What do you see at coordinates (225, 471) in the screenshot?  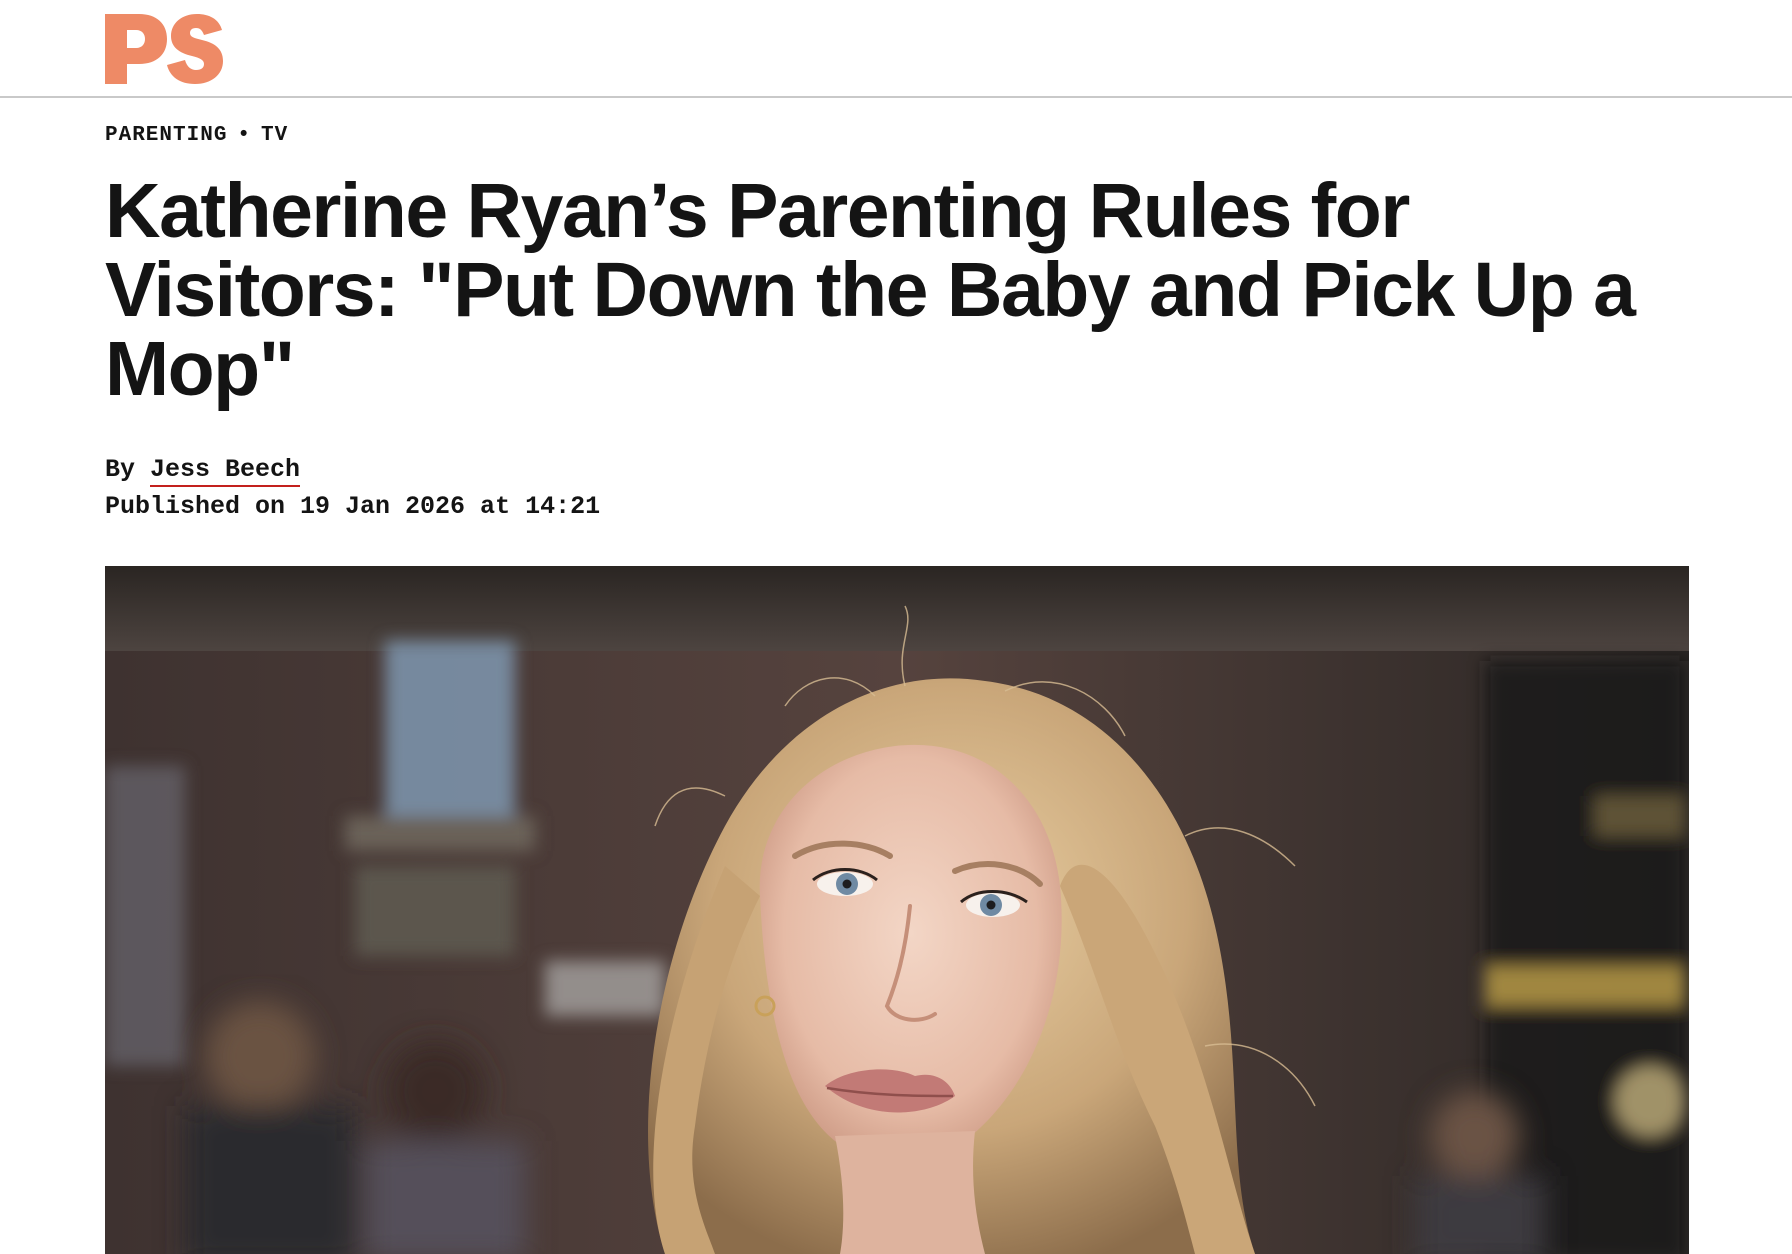 I see `author-link: Jess Beech` at bounding box center [225, 471].